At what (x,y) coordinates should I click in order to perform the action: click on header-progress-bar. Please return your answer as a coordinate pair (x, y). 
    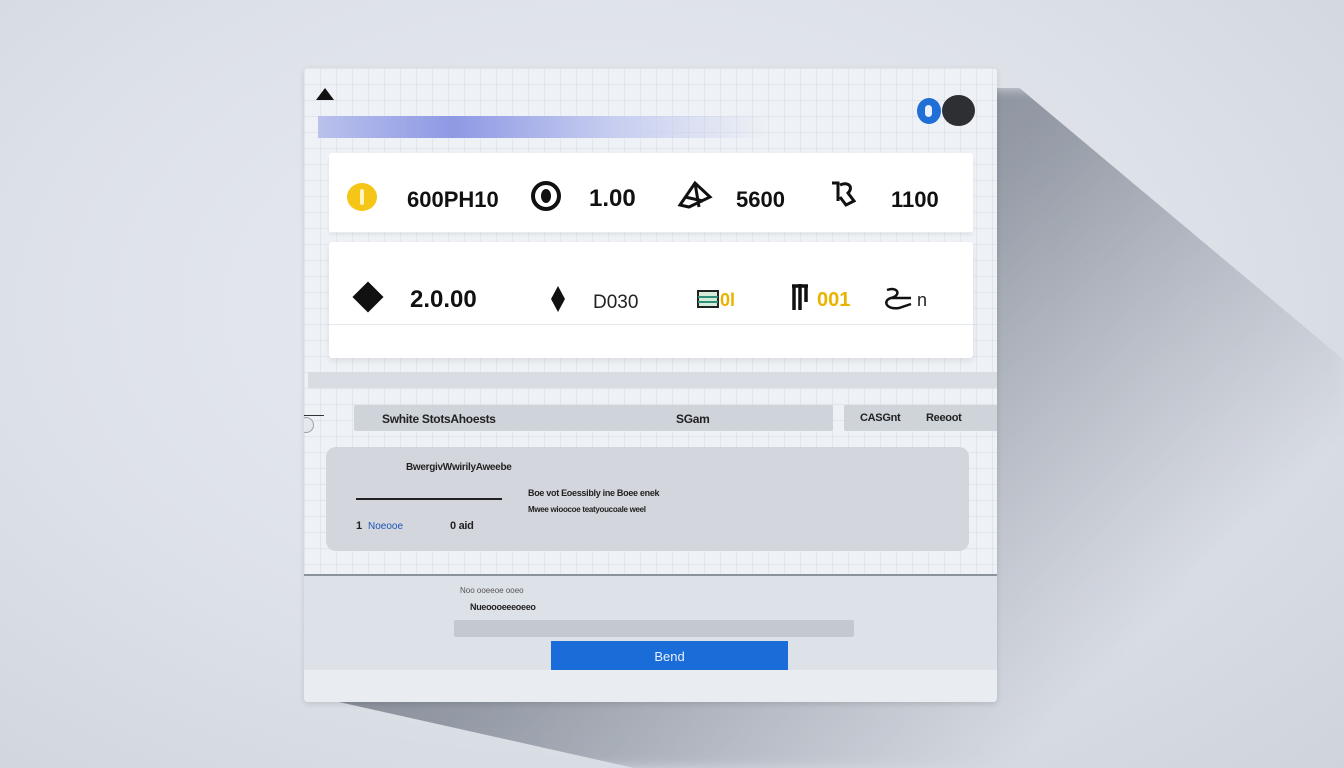
    Looking at the image, I should click on (543, 127).